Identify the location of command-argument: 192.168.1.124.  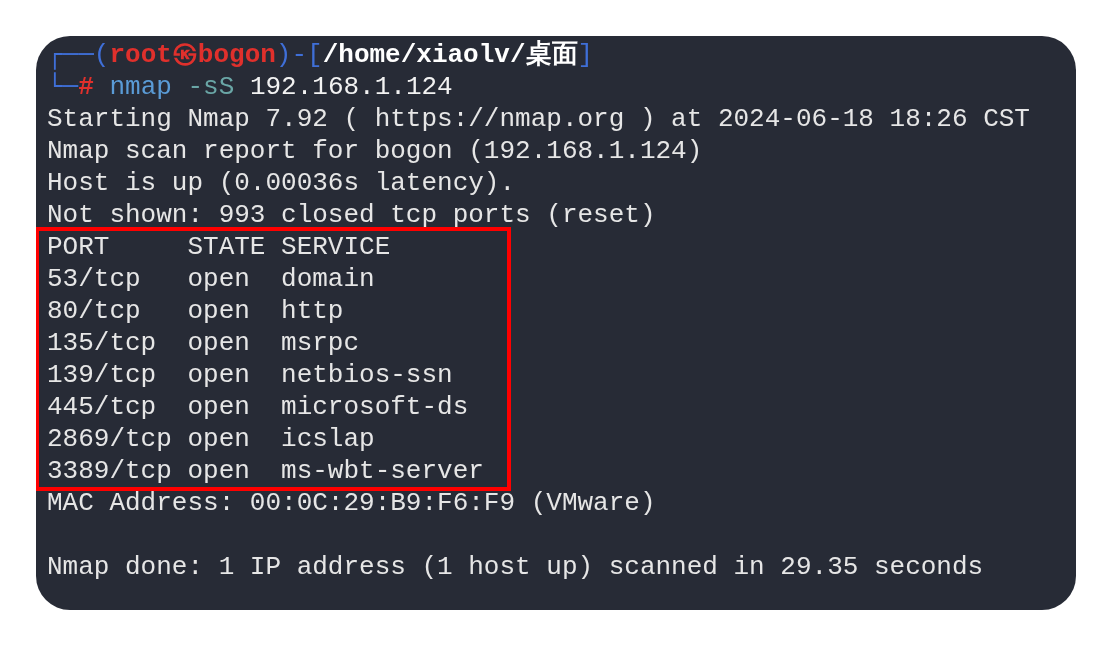
(351, 87).